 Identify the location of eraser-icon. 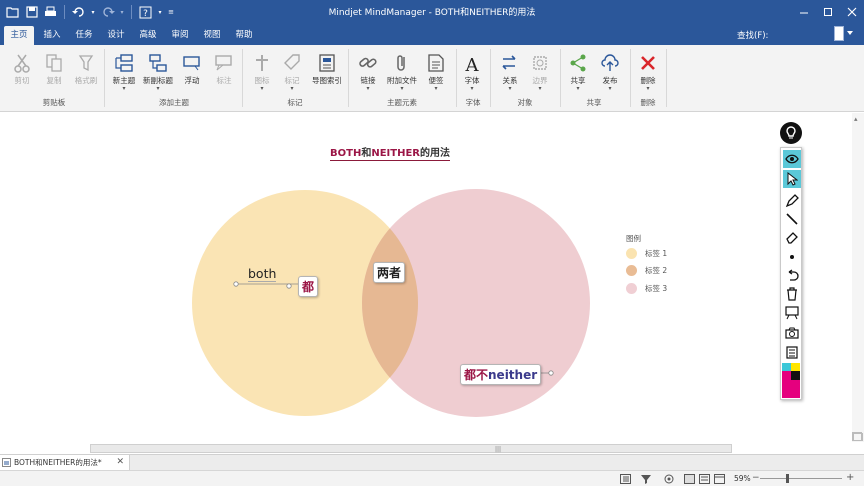
(792, 237).